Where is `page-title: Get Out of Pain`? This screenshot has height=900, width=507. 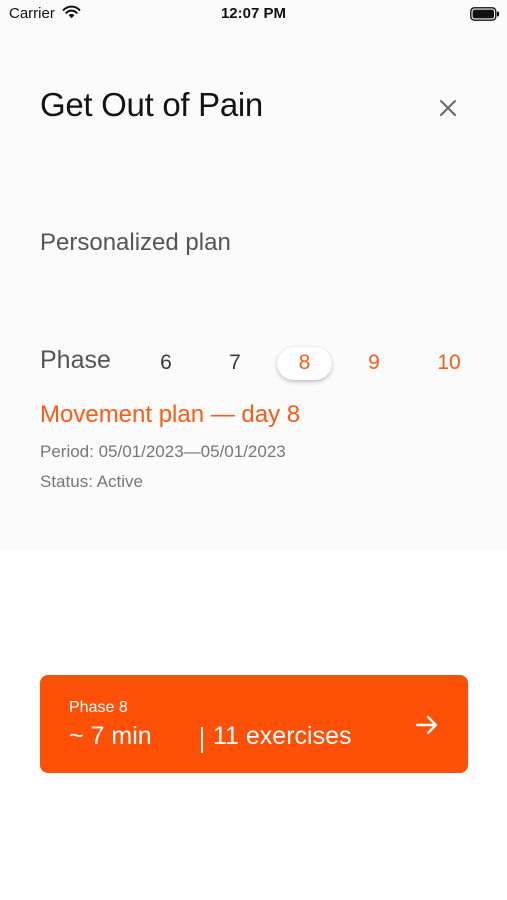
page-title: Get Out of Pain is located at coordinates (151, 104).